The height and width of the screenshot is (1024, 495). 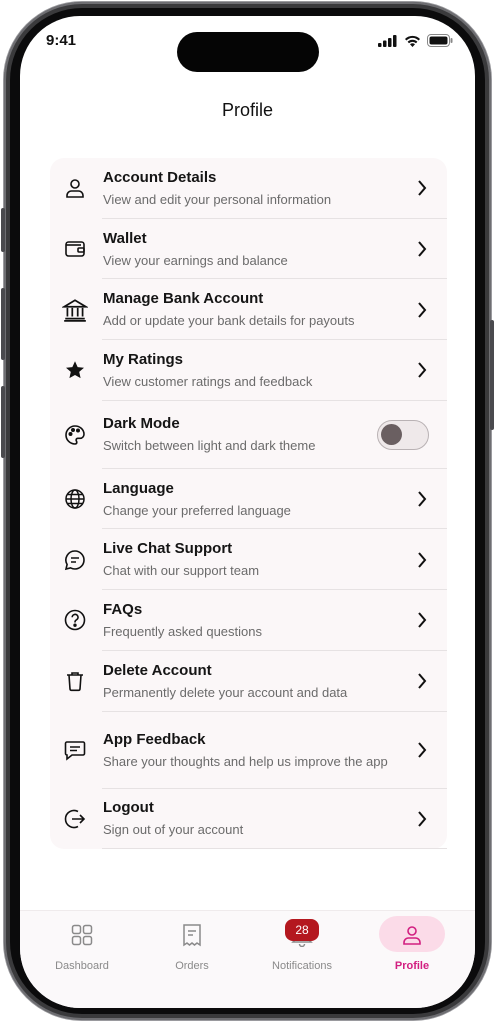 What do you see at coordinates (82, 966) in the screenshot?
I see `tab-label: Dashboard` at bounding box center [82, 966].